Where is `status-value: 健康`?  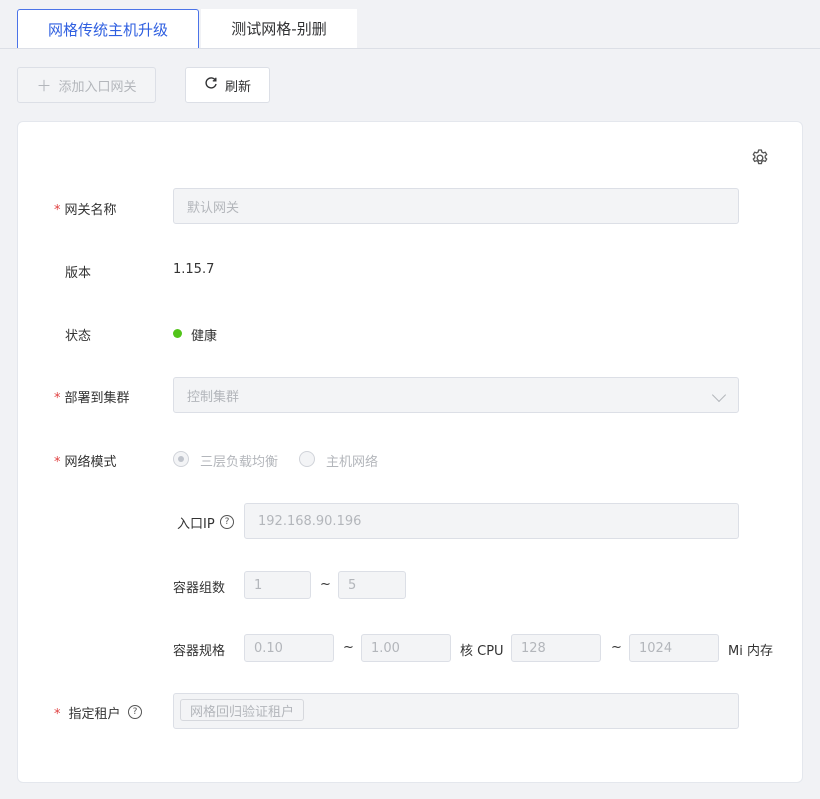 status-value: 健康 is located at coordinates (204, 336).